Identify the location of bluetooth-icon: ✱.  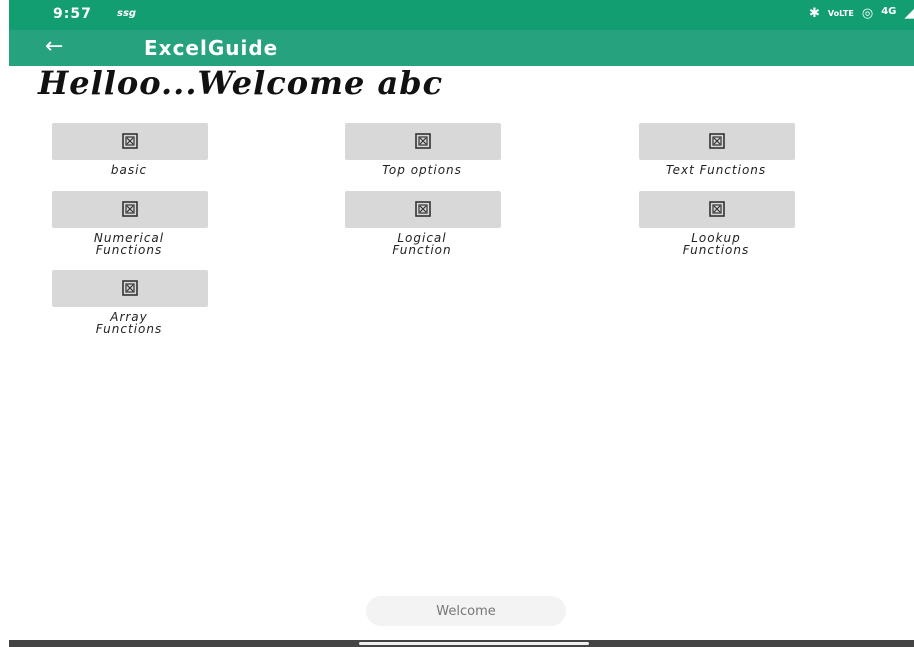
(814, 13).